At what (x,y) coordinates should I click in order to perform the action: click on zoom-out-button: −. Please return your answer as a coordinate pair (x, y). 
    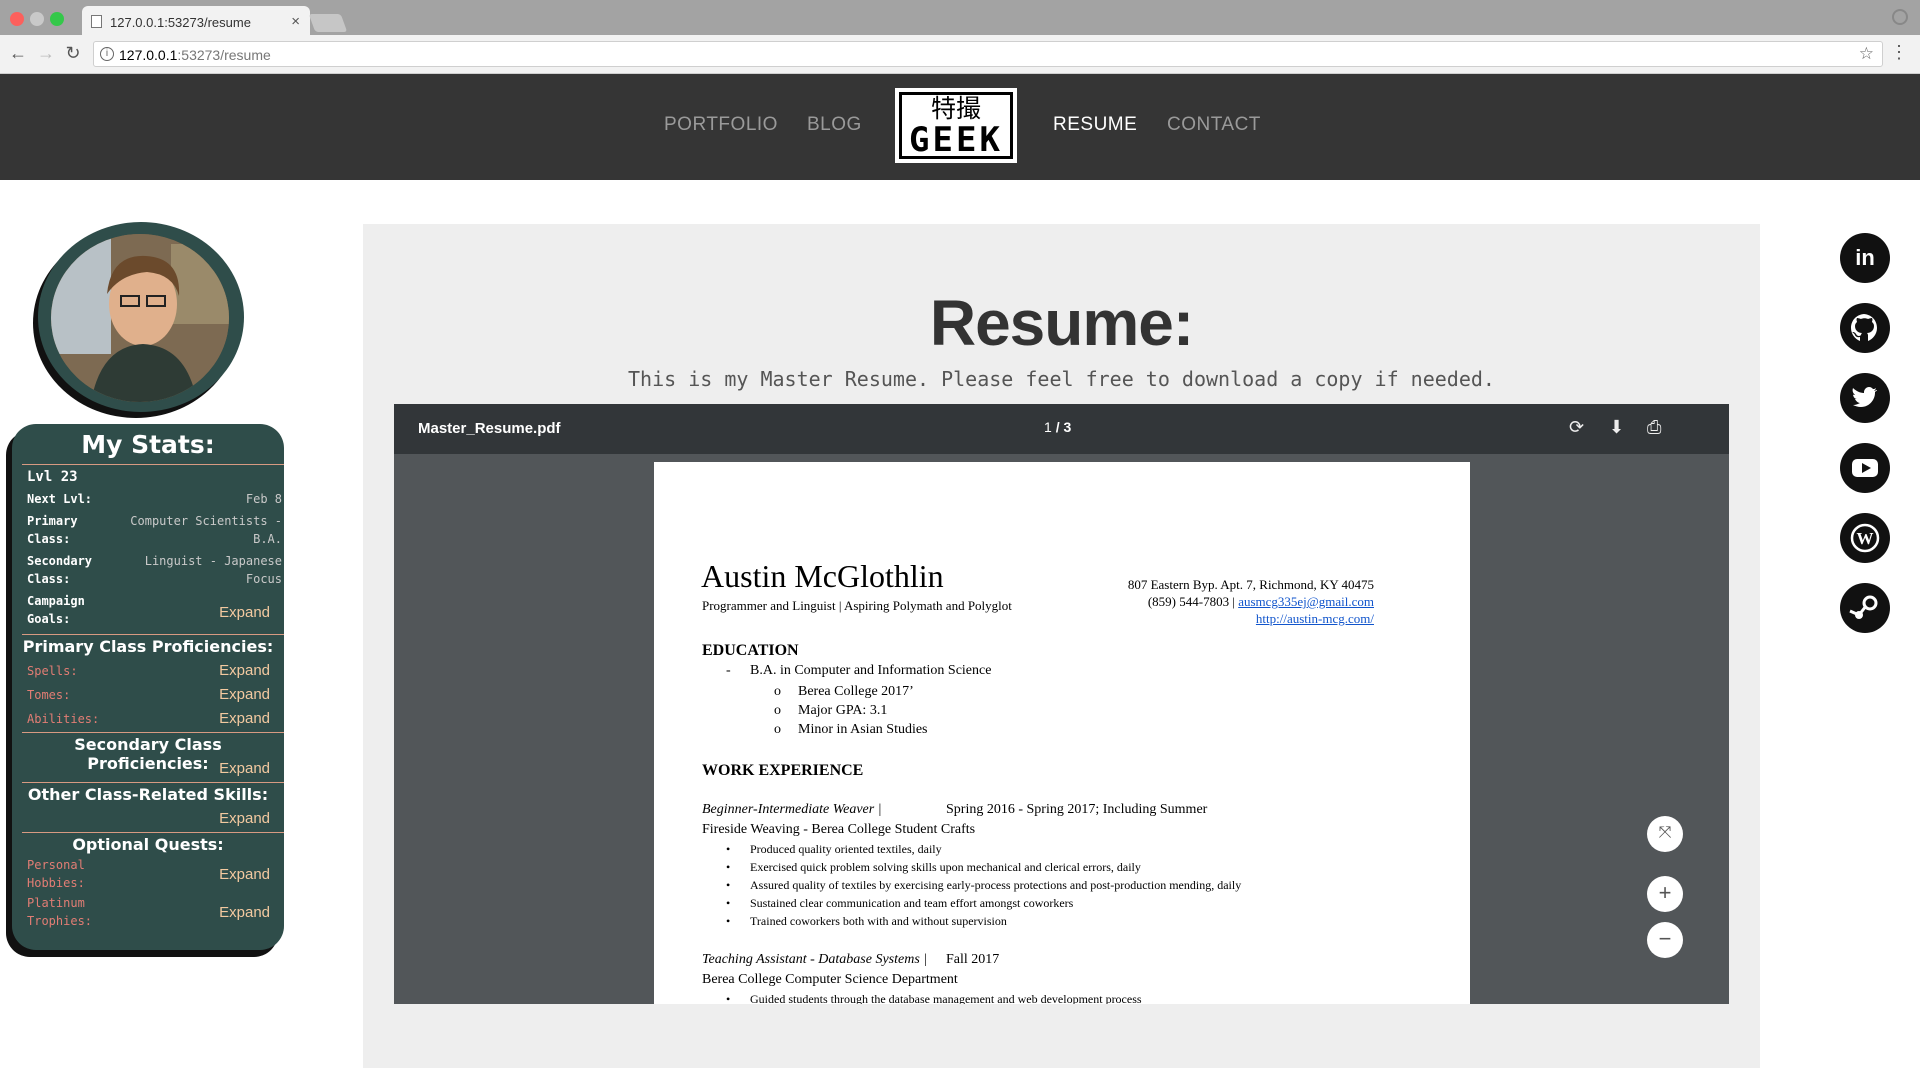
    Looking at the image, I should click on (1665, 940).